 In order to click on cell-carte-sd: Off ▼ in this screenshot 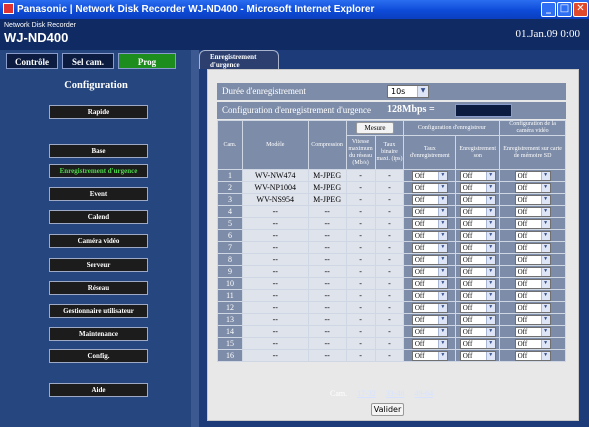, I will do `click(532, 235)`.